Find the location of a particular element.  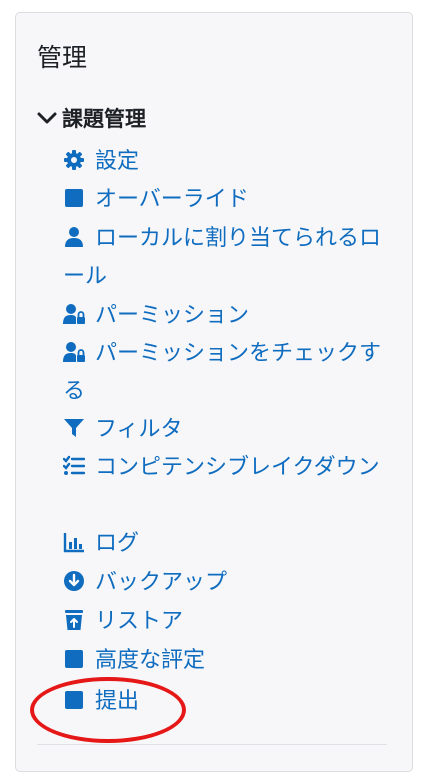

menu-item-submissions: 提出 is located at coordinates (228, 702).